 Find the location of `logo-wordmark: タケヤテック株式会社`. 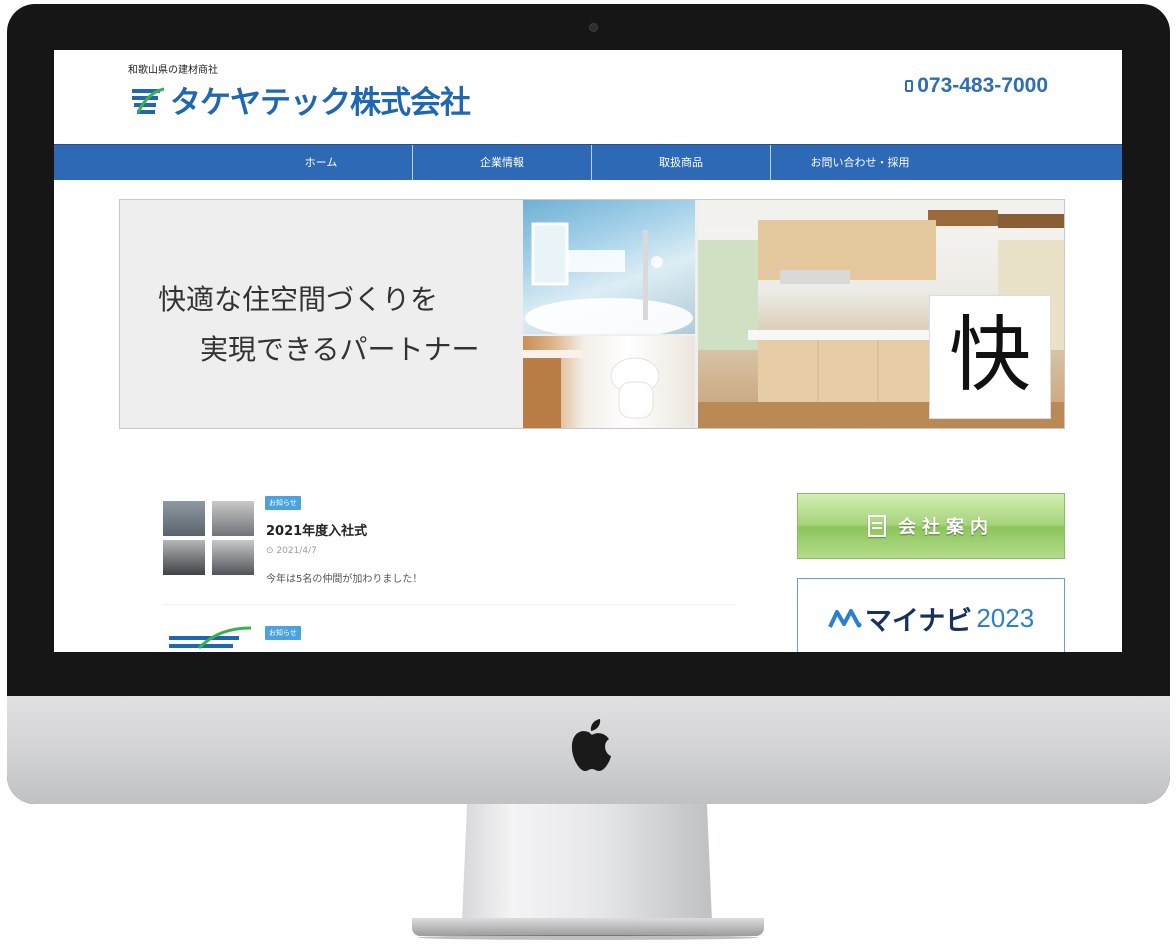

logo-wordmark: タケヤテック株式会社 is located at coordinates (320, 102).